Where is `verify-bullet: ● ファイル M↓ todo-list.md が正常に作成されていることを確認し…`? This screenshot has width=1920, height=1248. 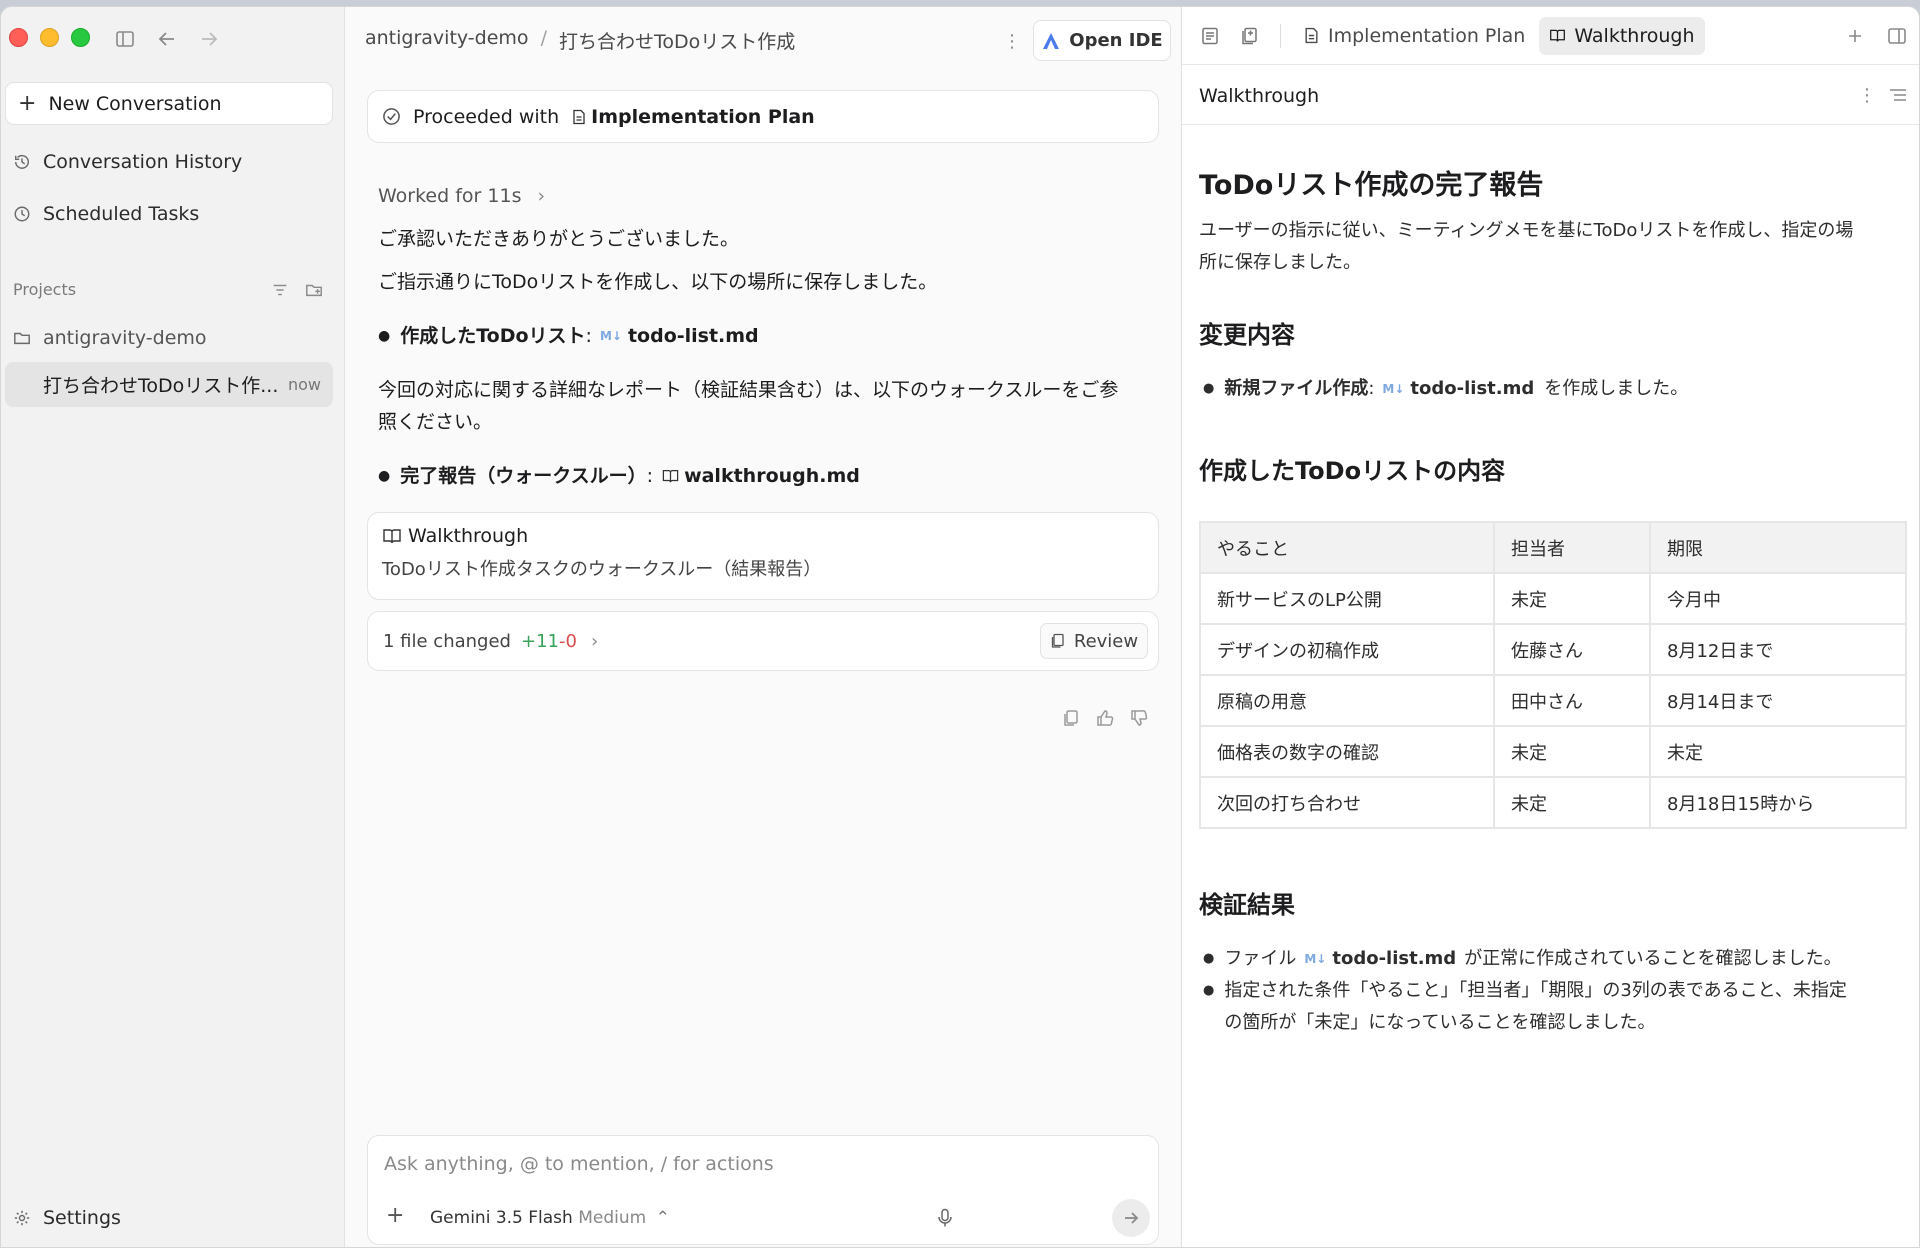 verify-bullet: ● ファイル M↓ todo-list.md が正常に作成されていることを確認し… is located at coordinates (1553, 959).